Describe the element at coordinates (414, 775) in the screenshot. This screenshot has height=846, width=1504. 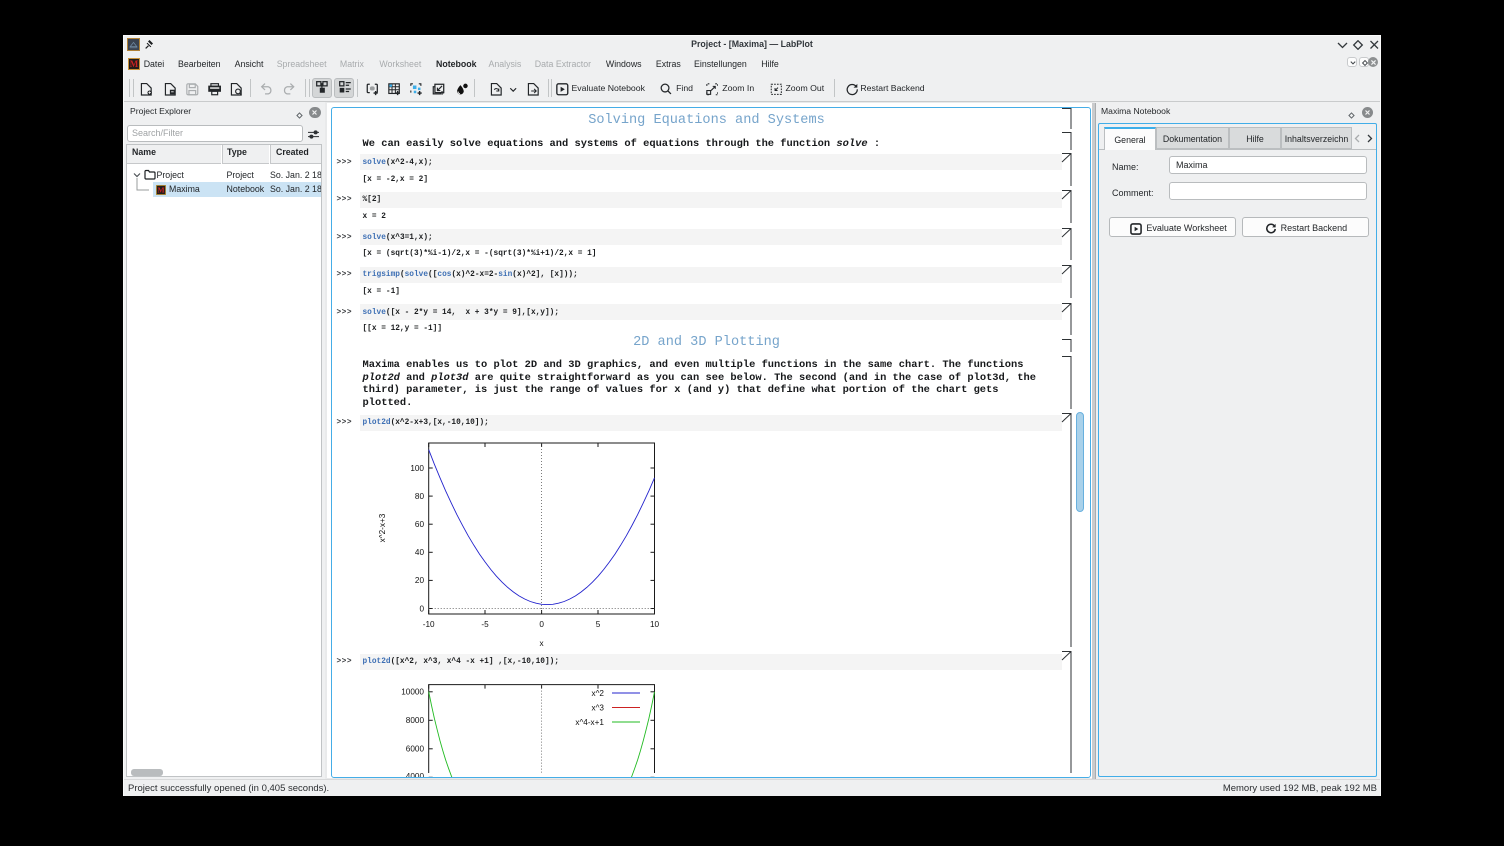
I see `svg-text: 4000` at that location.